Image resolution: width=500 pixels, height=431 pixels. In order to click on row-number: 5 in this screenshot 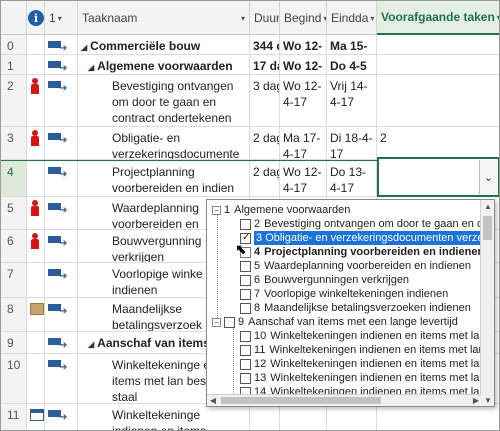, I will do `click(14, 213)`.